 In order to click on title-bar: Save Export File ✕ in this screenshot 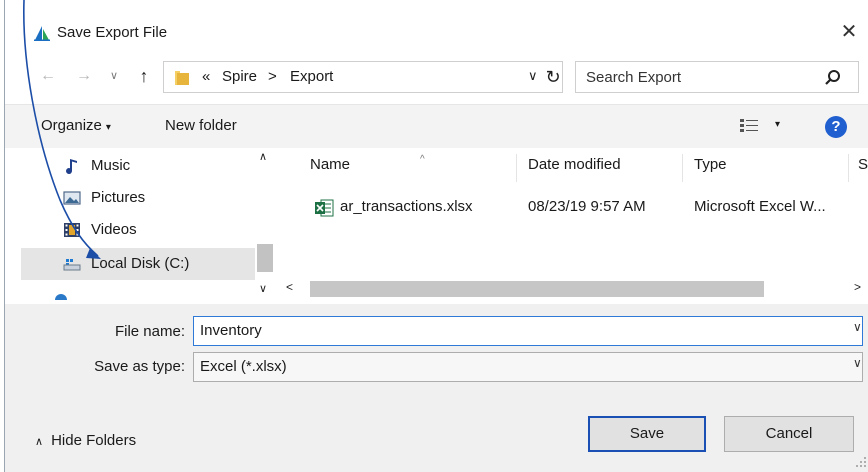, I will do `click(436, 32)`.